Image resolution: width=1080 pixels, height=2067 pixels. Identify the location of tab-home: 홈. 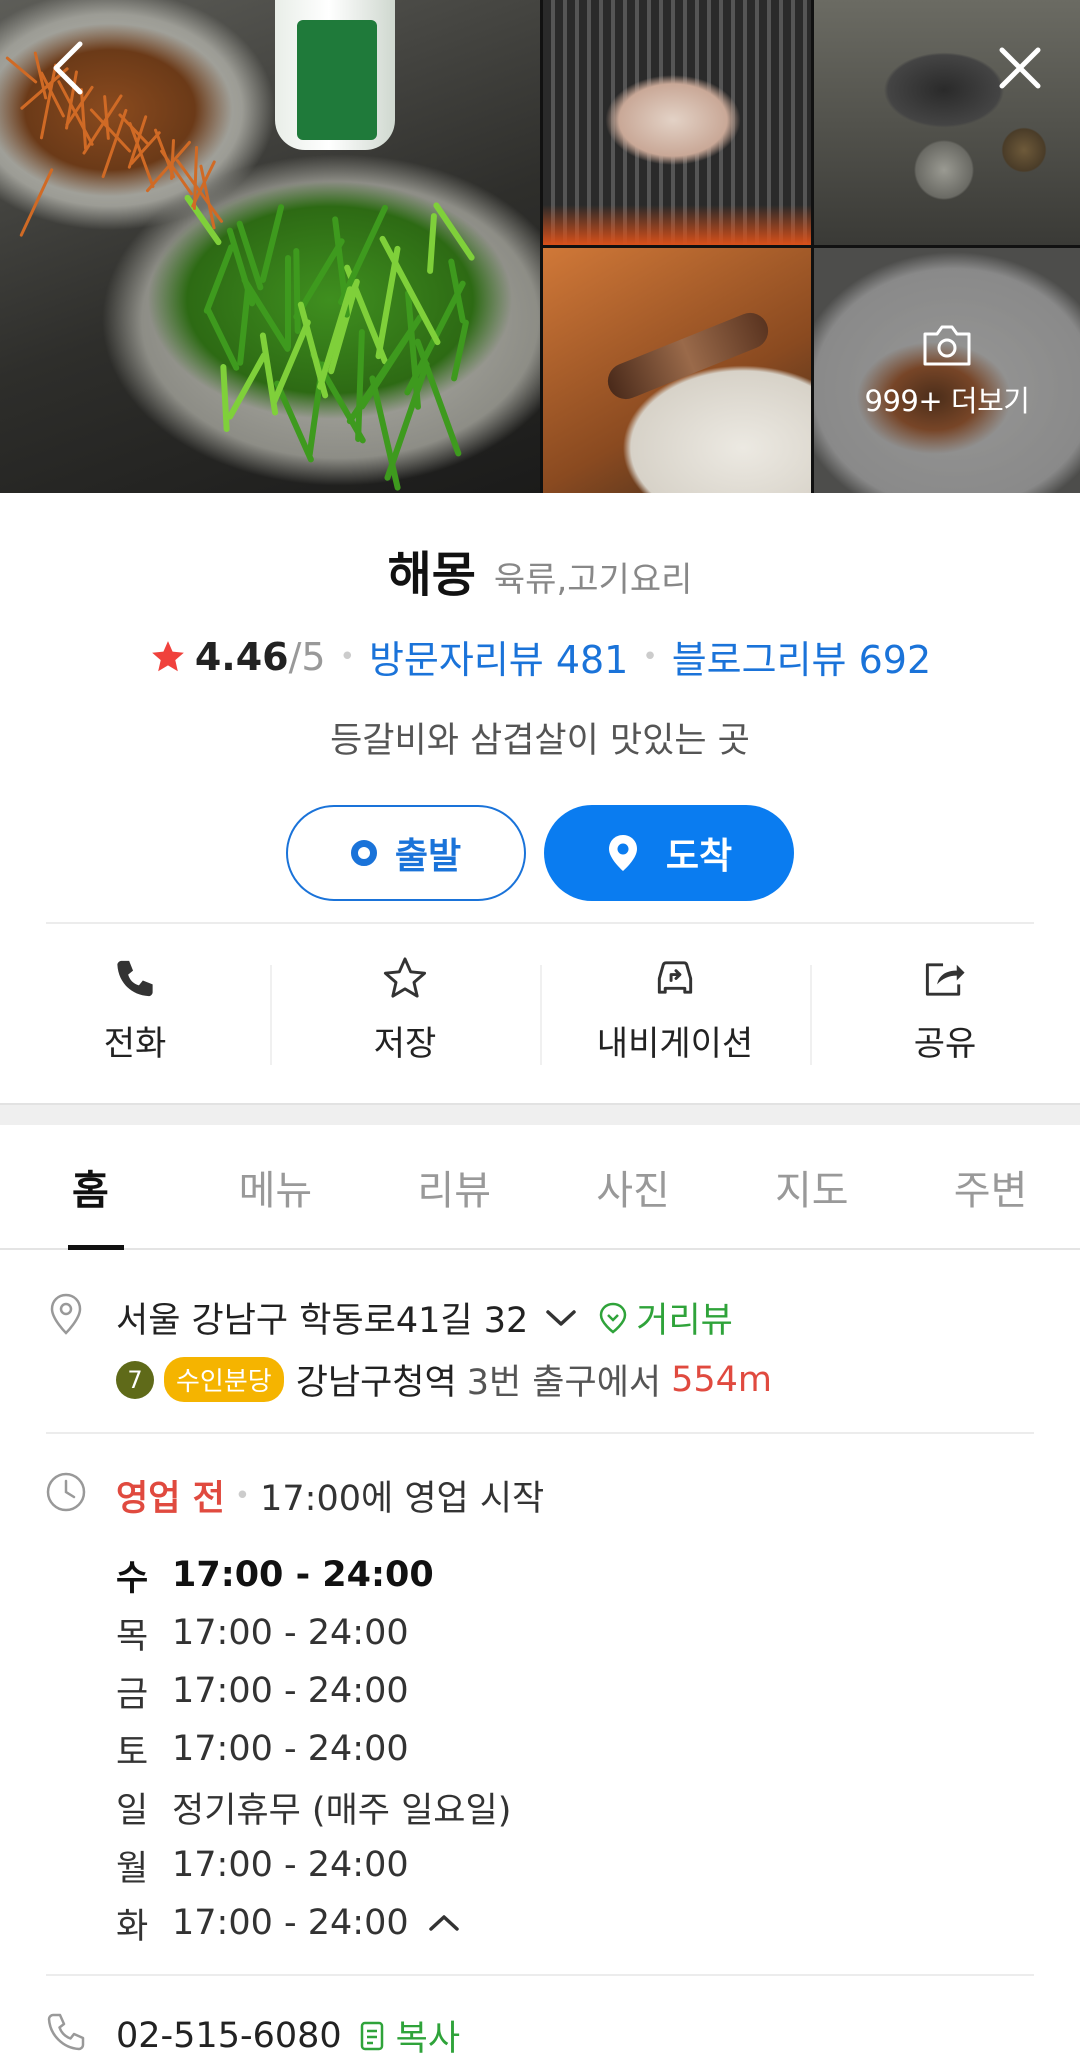
(93, 1187).